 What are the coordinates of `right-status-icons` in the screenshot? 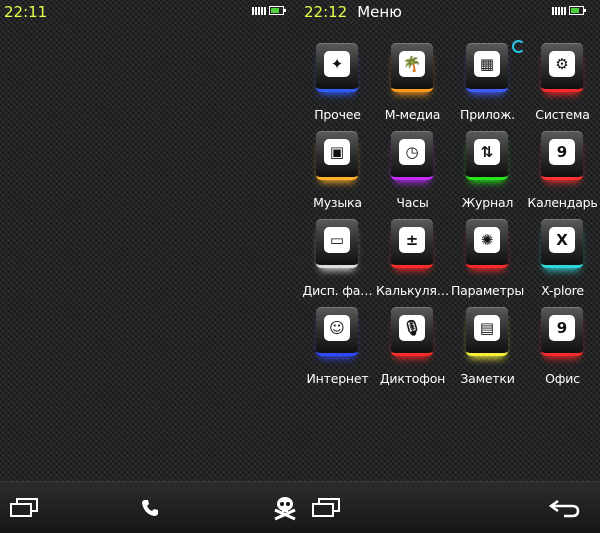 It's located at (569, 10).